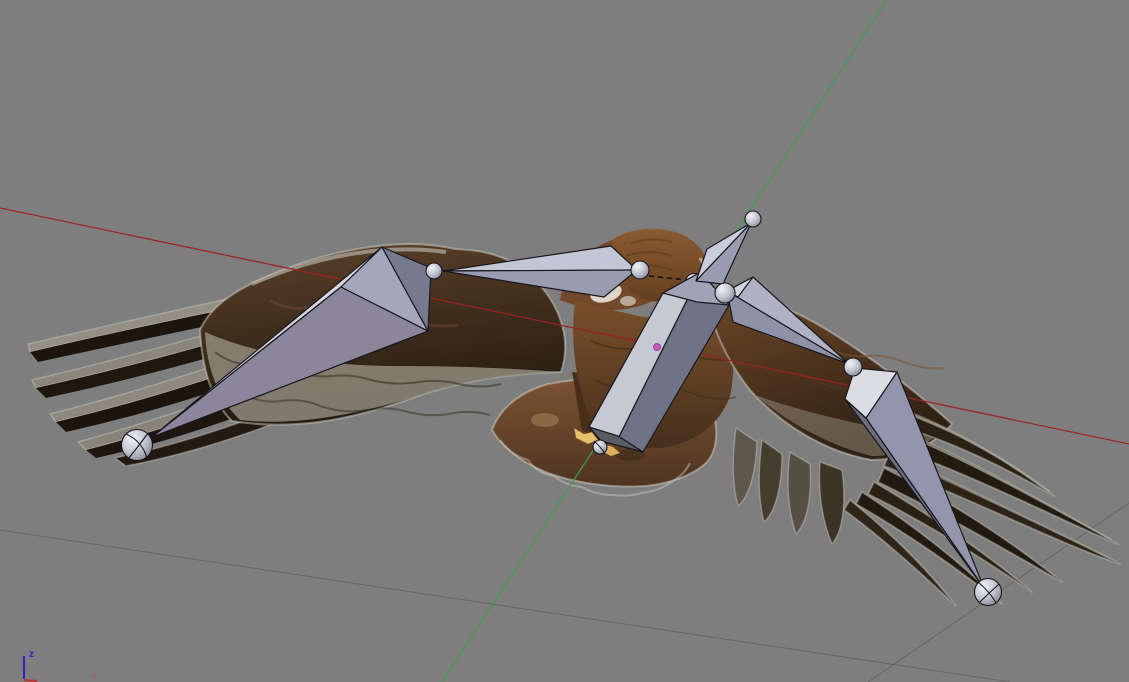  I want to click on joint-right-elbow, so click(853, 367).